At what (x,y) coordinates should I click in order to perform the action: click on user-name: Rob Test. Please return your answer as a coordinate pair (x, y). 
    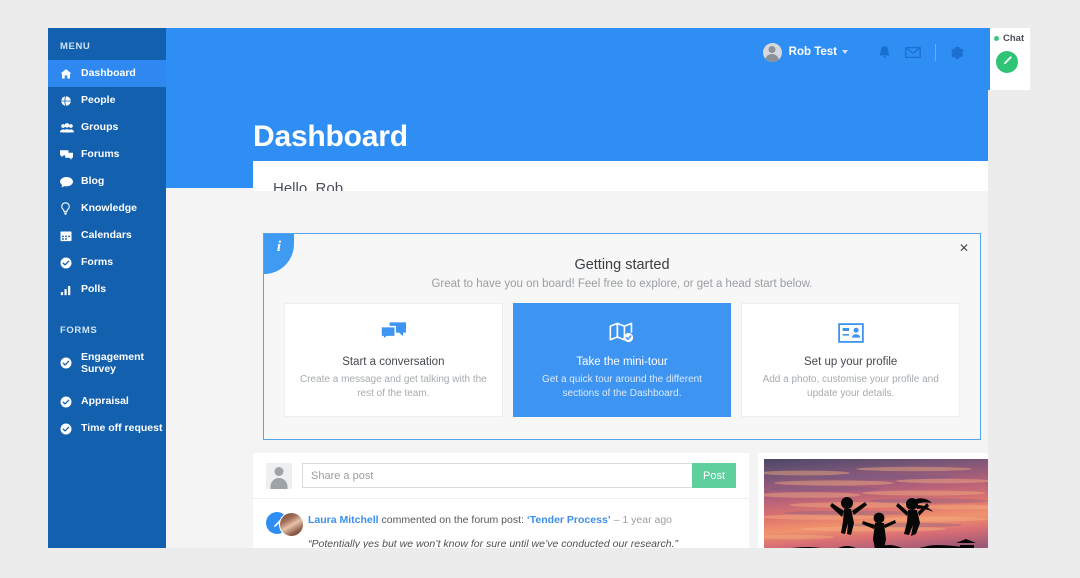
    Looking at the image, I should click on (813, 52).